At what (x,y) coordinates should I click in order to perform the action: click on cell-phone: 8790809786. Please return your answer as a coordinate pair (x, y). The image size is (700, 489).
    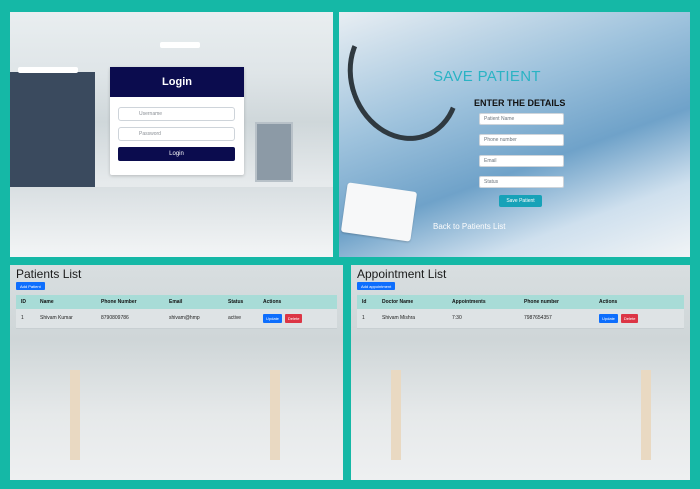
    Looking at the image, I should click on (130, 319).